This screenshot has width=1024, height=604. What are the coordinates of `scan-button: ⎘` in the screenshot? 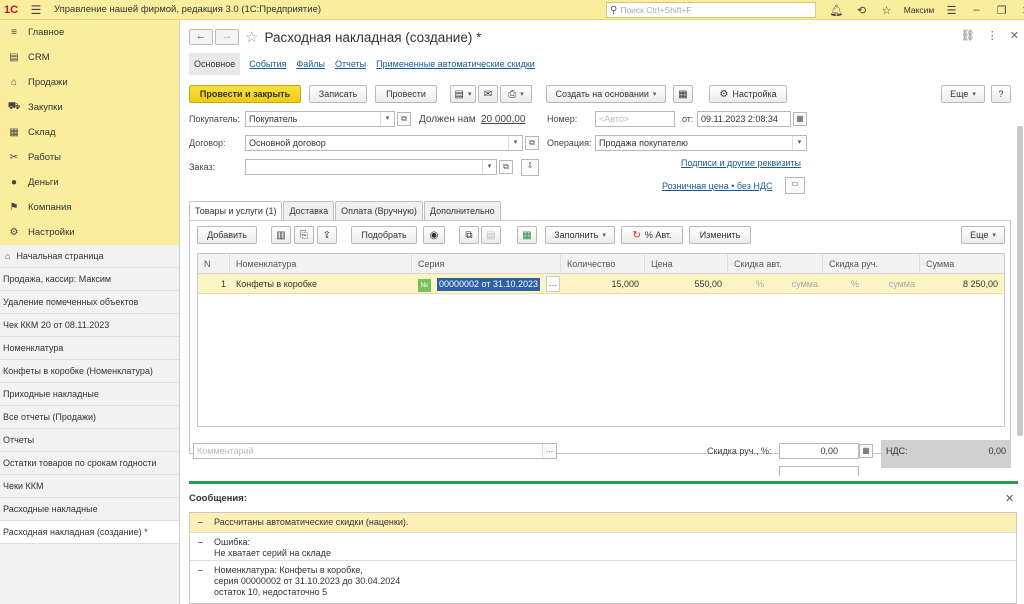 It's located at (304, 235).